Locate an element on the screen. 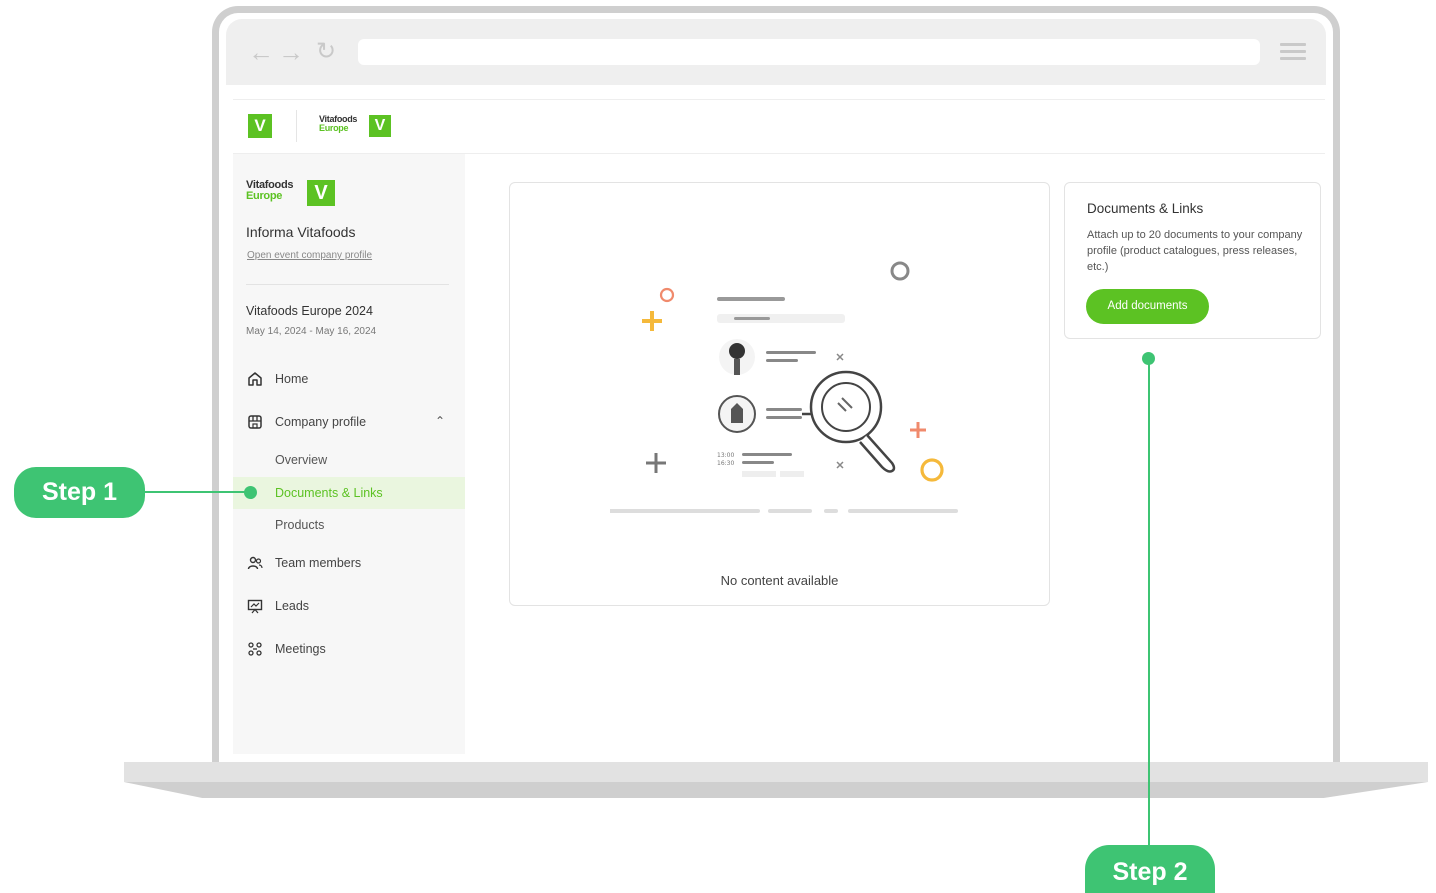 The width and height of the screenshot is (1436, 893). company-name: Informa Vitafoods is located at coordinates (301, 232).